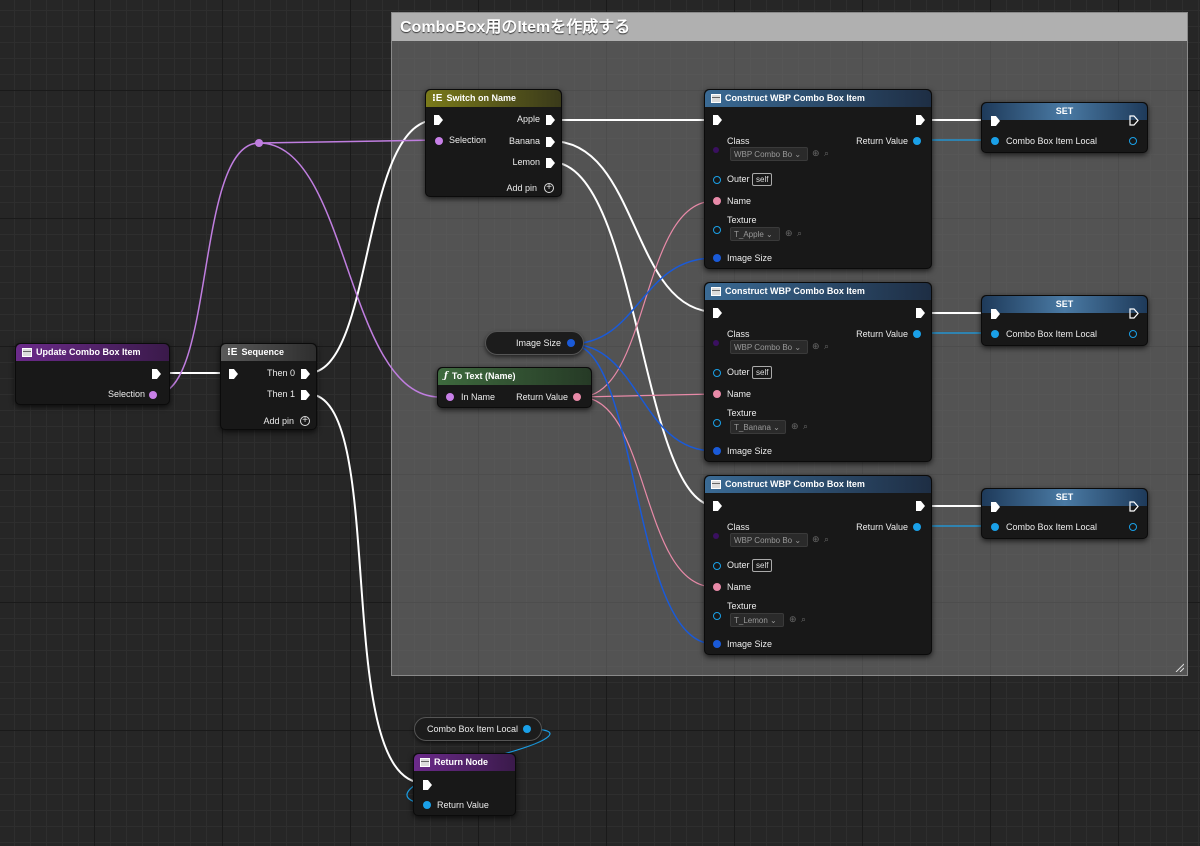 The image size is (1200, 846). Describe the element at coordinates (153, 395) in the screenshot. I see `selection-out-pin` at that location.